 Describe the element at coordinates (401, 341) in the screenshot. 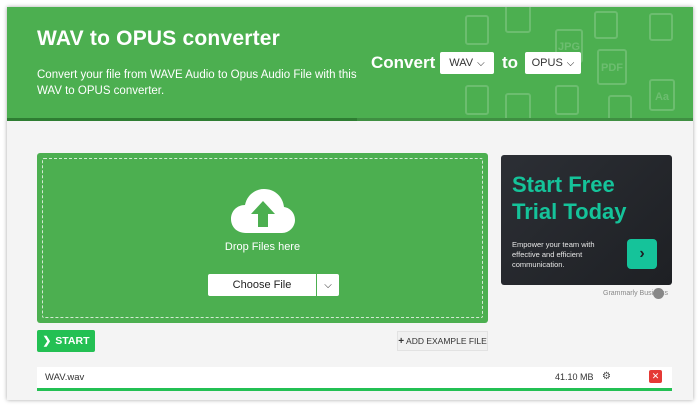

I see `plus-icon: +` at that location.